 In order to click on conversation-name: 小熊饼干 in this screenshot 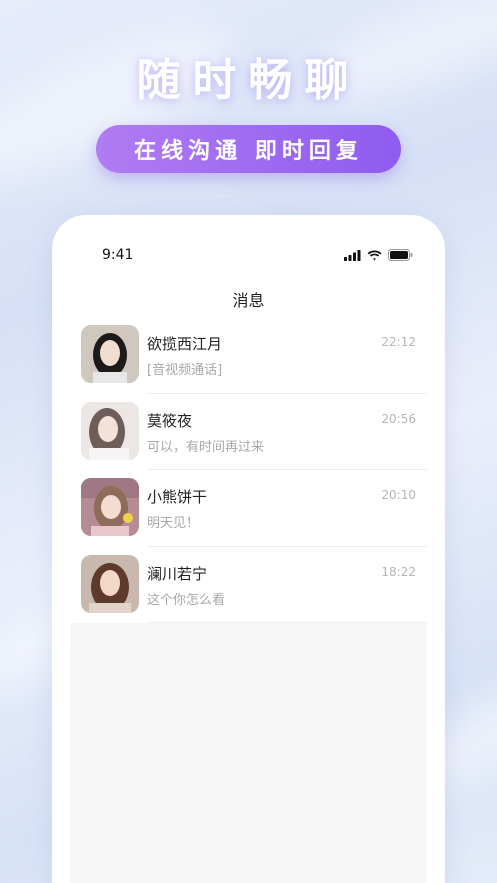, I will do `click(177, 497)`.